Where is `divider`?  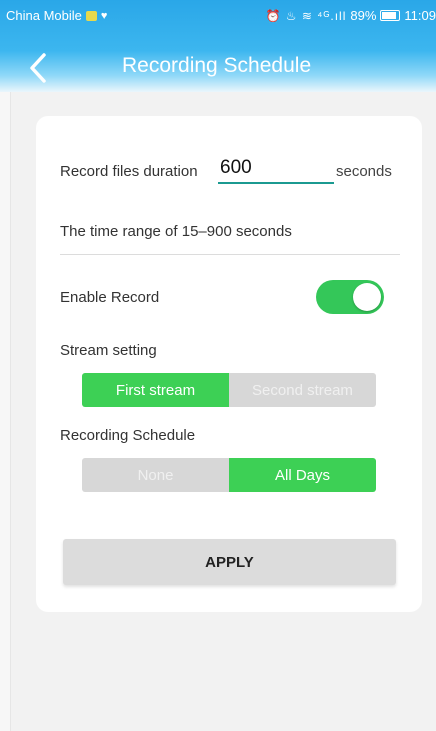
divider is located at coordinates (230, 254).